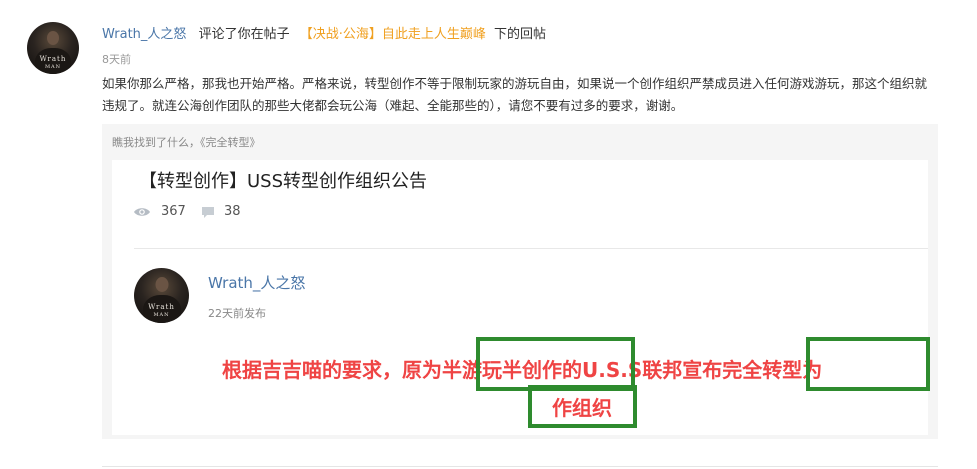 The height and width of the screenshot is (469, 977). Describe the element at coordinates (116, 59) in the screenshot. I see `notification-time: 8天前` at that location.